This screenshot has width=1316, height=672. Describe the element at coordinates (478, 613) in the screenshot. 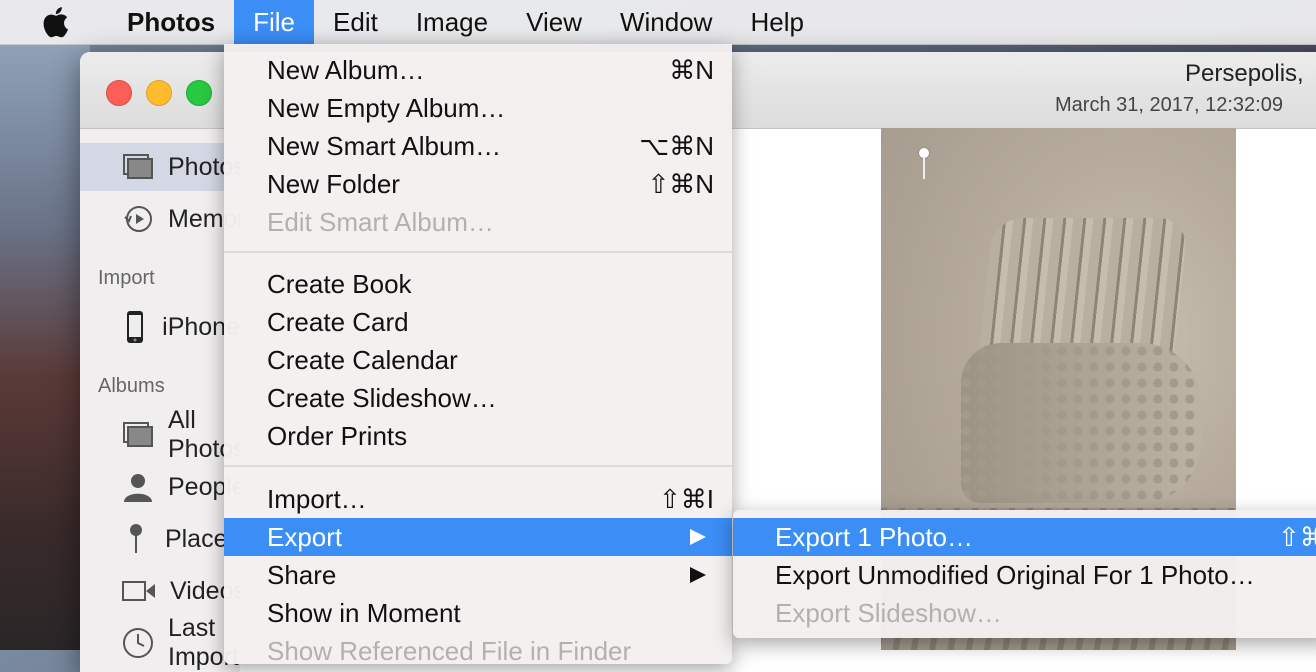

I see `menu-item-show-in-moment: Show in Moment` at that location.